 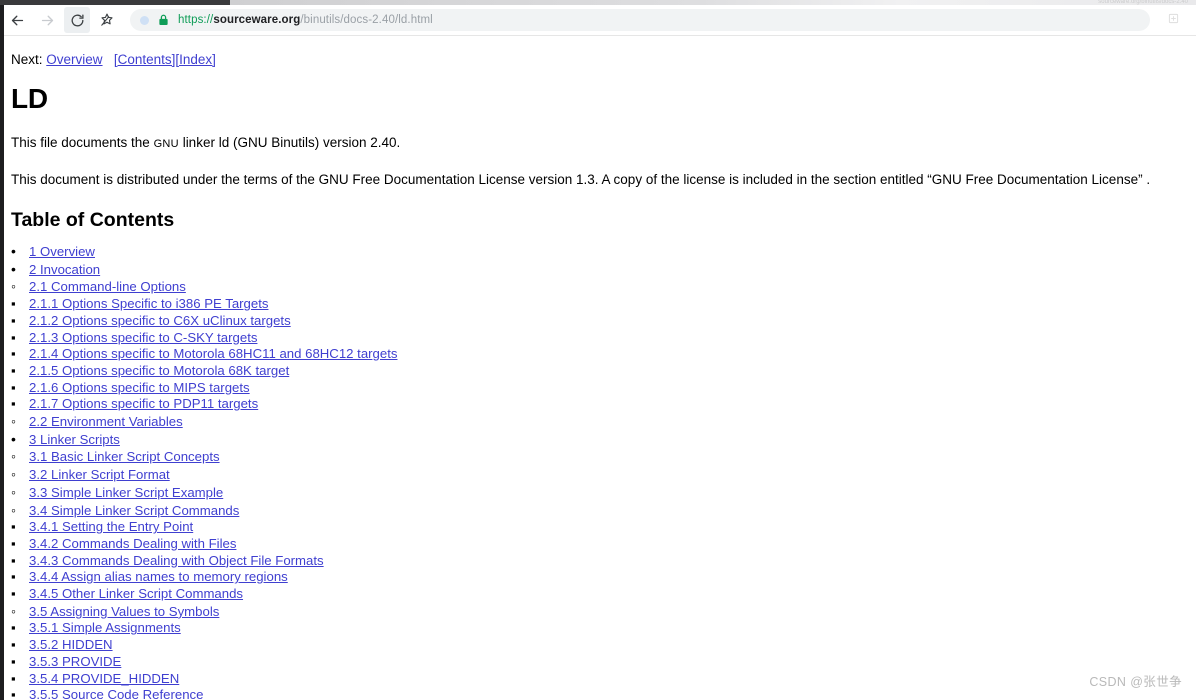 What do you see at coordinates (143, 337) in the screenshot?
I see `toc-link: 2.1.3 Options specific to C-SKY targets` at bounding box center [143, 337].